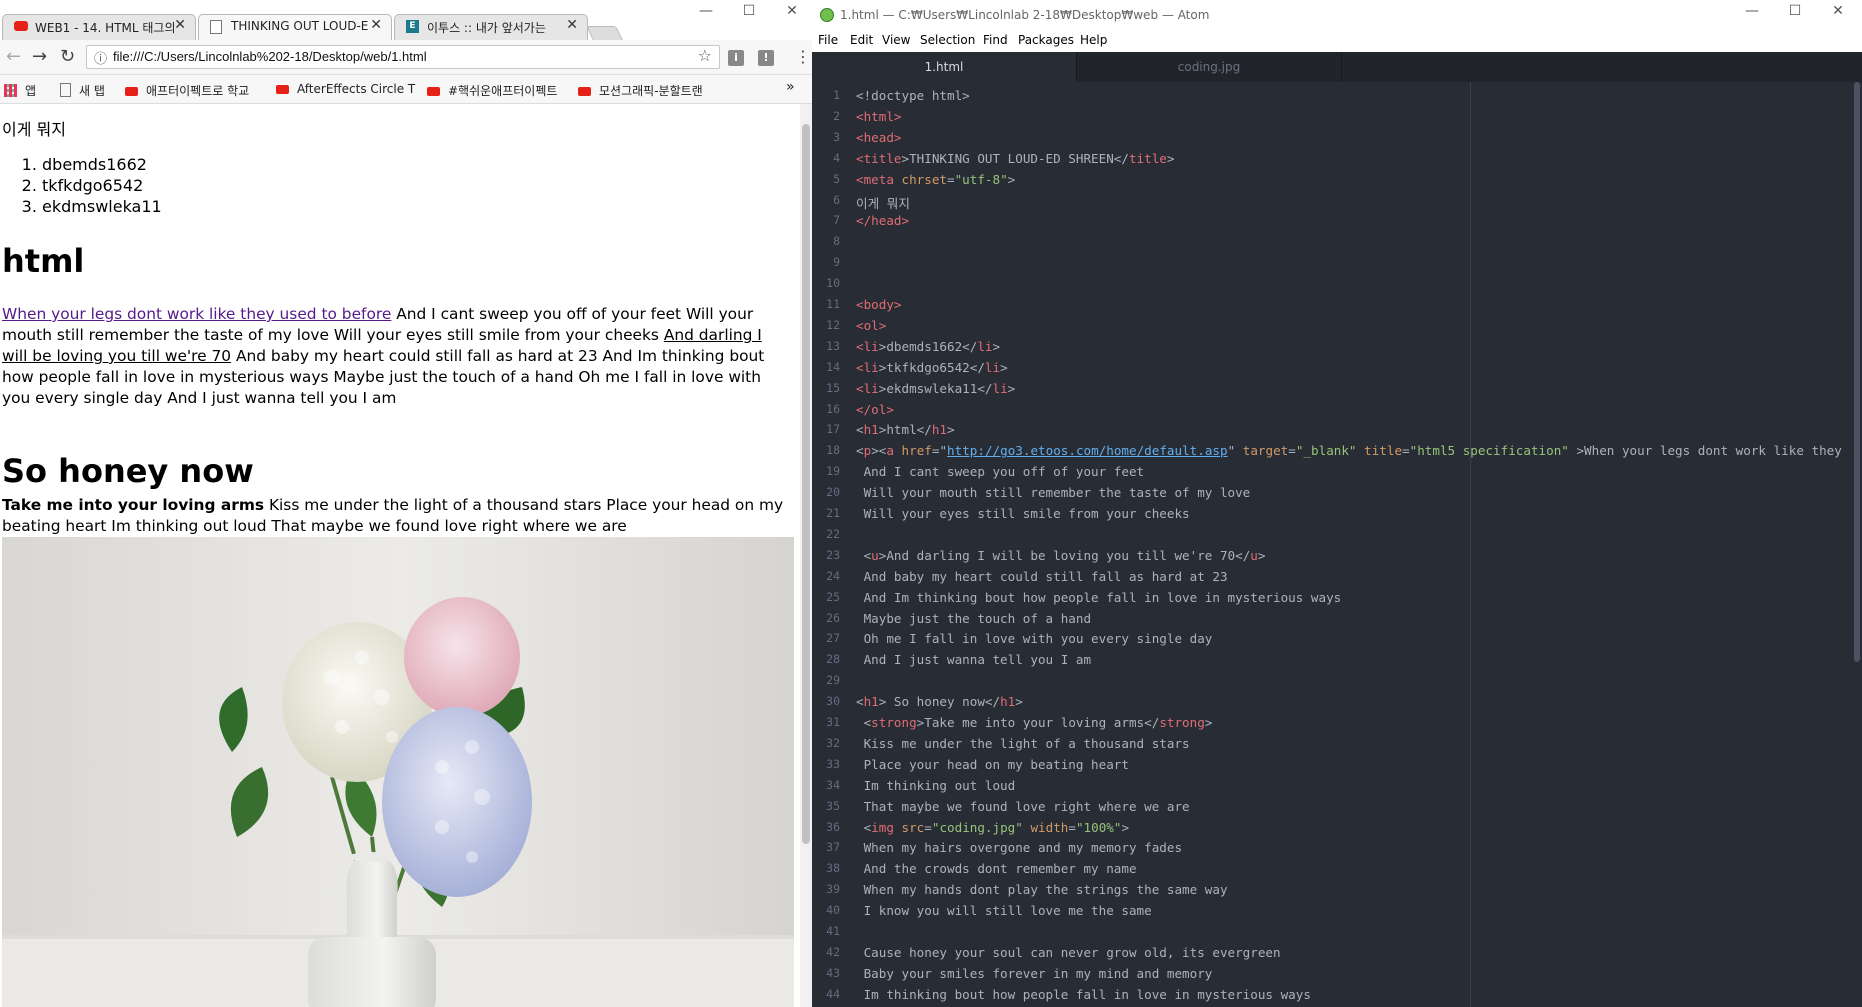  Describe the element at coordinates (833, 408) in the screenshot. I see `line-number: 16` at that location.